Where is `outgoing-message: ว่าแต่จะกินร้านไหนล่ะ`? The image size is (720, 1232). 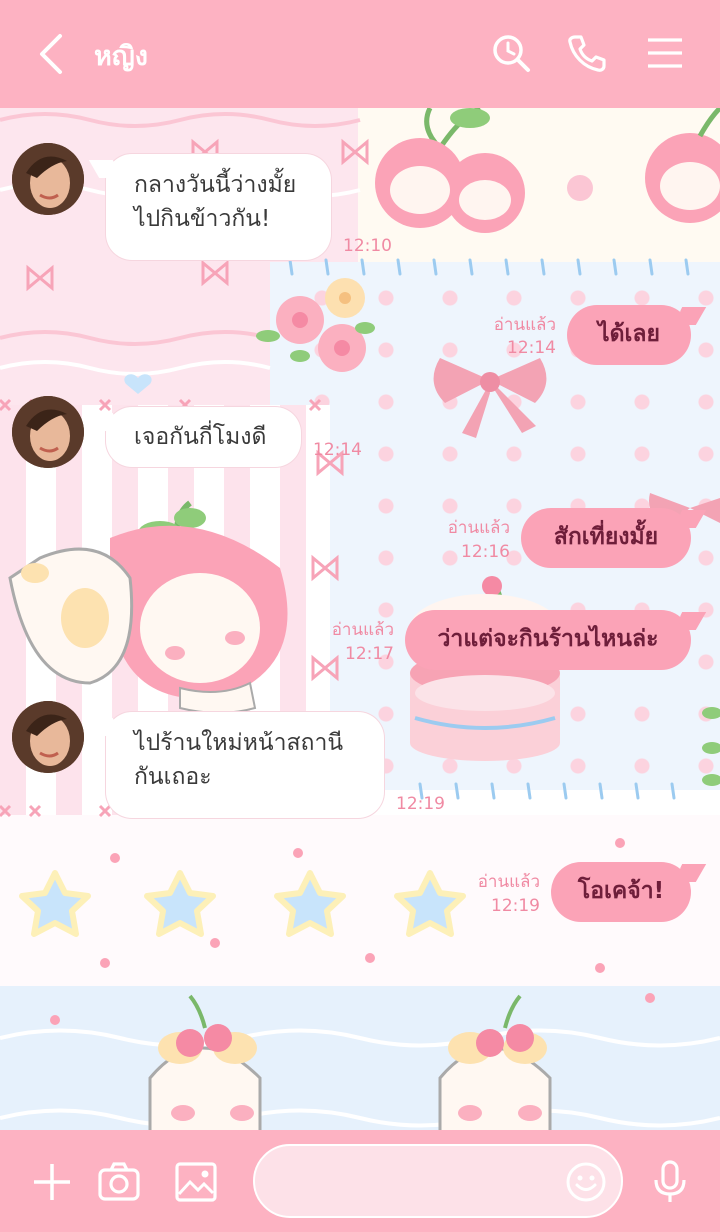 outgoing-message: ว่าแต่จะกินร้านไหนล่ะ is located at coordinates (548, 640).